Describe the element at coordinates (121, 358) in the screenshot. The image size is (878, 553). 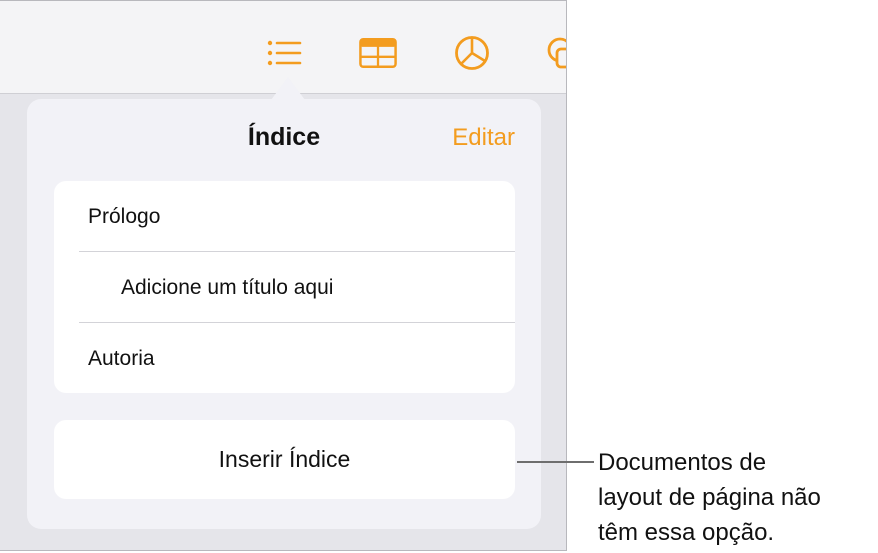
I see `toc-entry-label: Autoria` at that location.